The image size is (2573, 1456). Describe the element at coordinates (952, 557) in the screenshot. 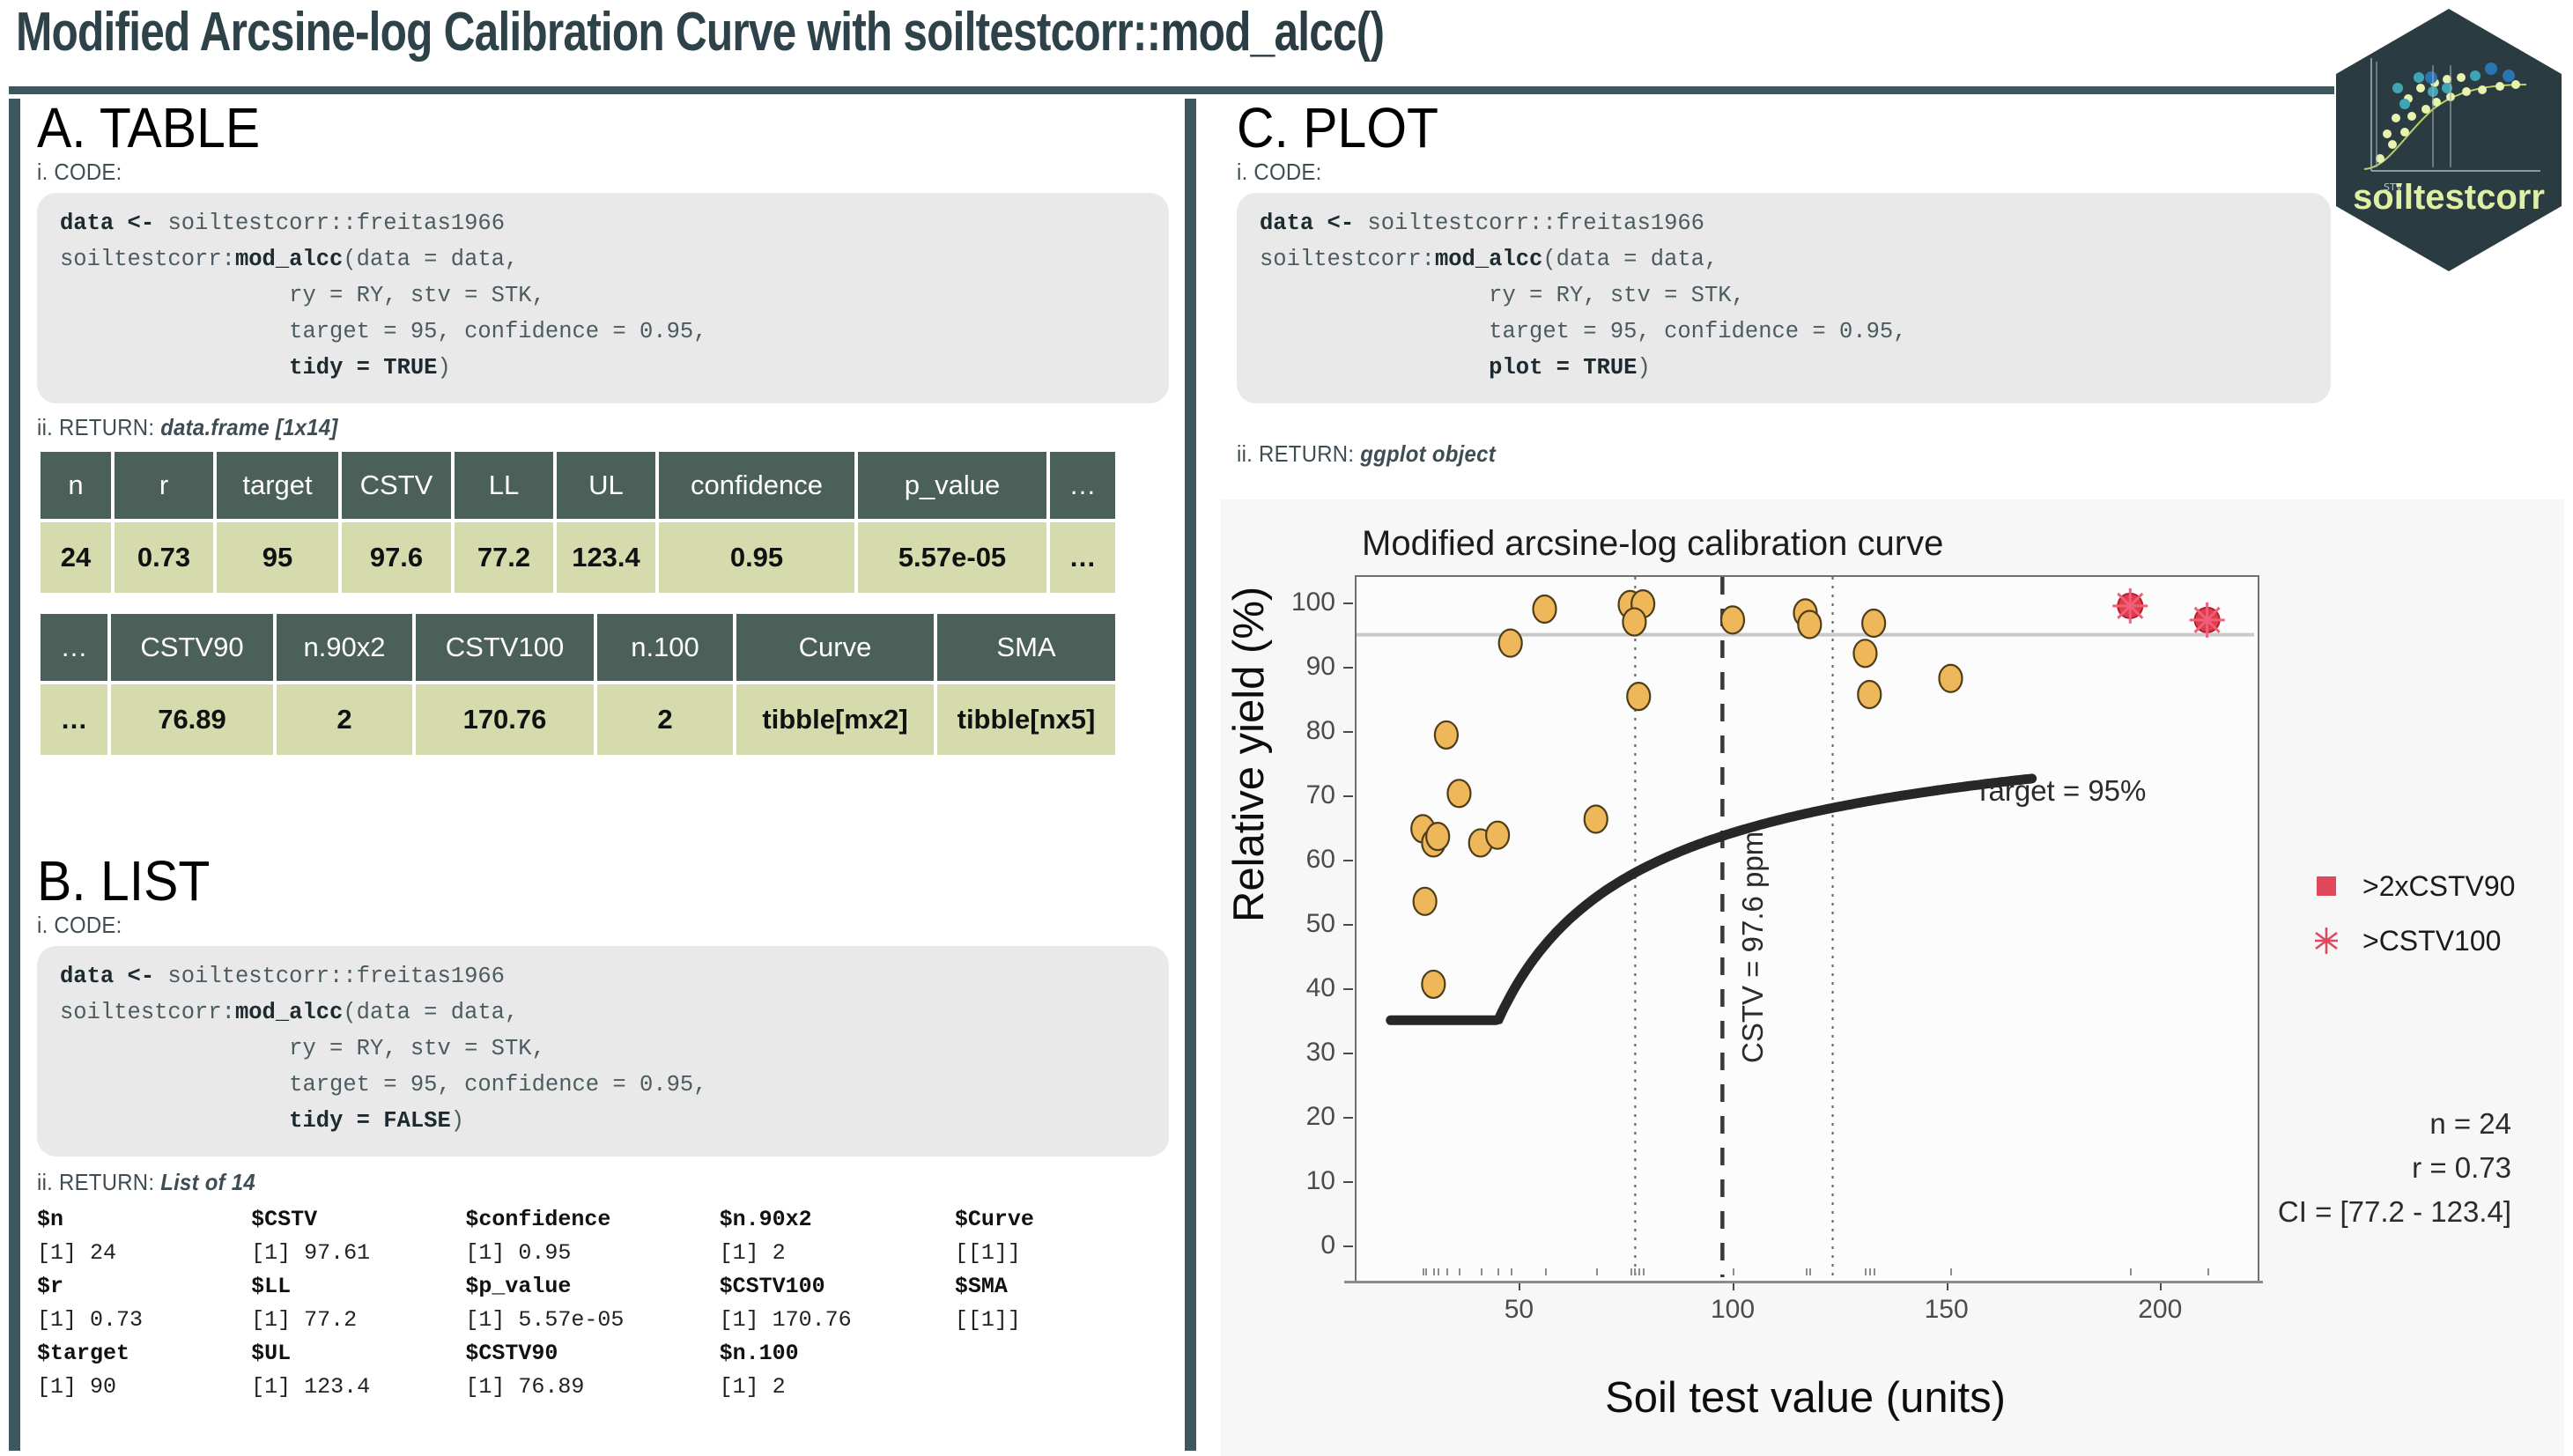

I see `table-cell-pvalue: 5.57e-05` at that location.